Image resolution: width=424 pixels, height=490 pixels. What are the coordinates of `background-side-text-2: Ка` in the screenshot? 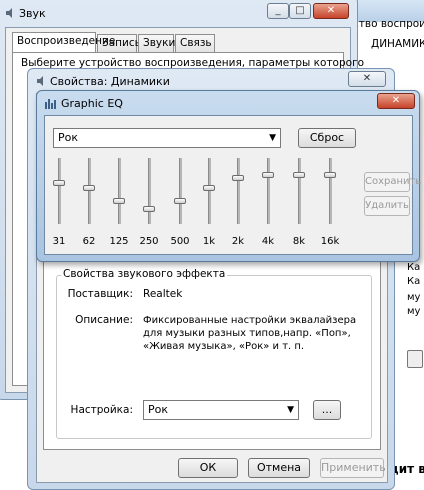 It's located at (414, 281).